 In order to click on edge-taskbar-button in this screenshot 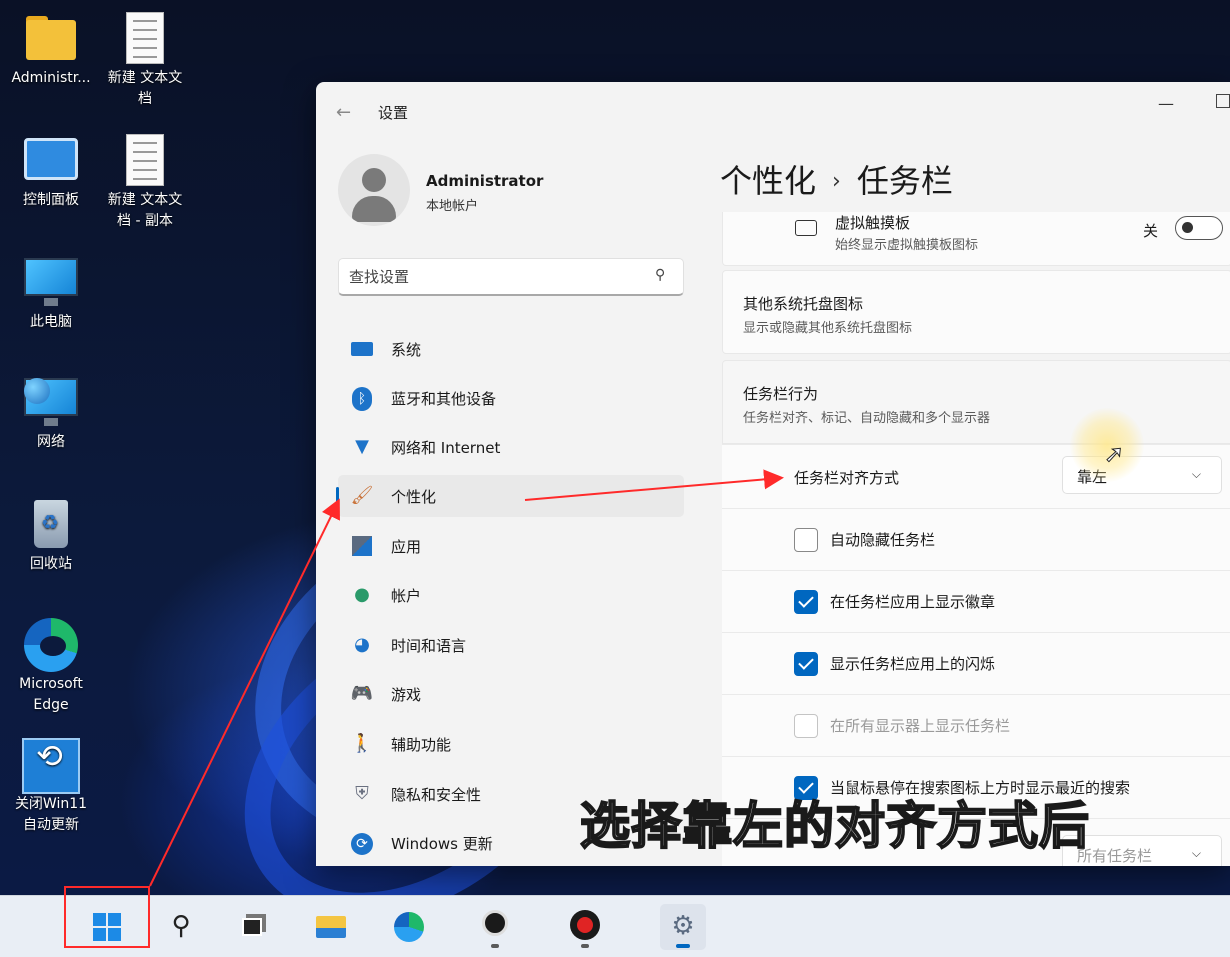, I will do `click(409, 927)`.